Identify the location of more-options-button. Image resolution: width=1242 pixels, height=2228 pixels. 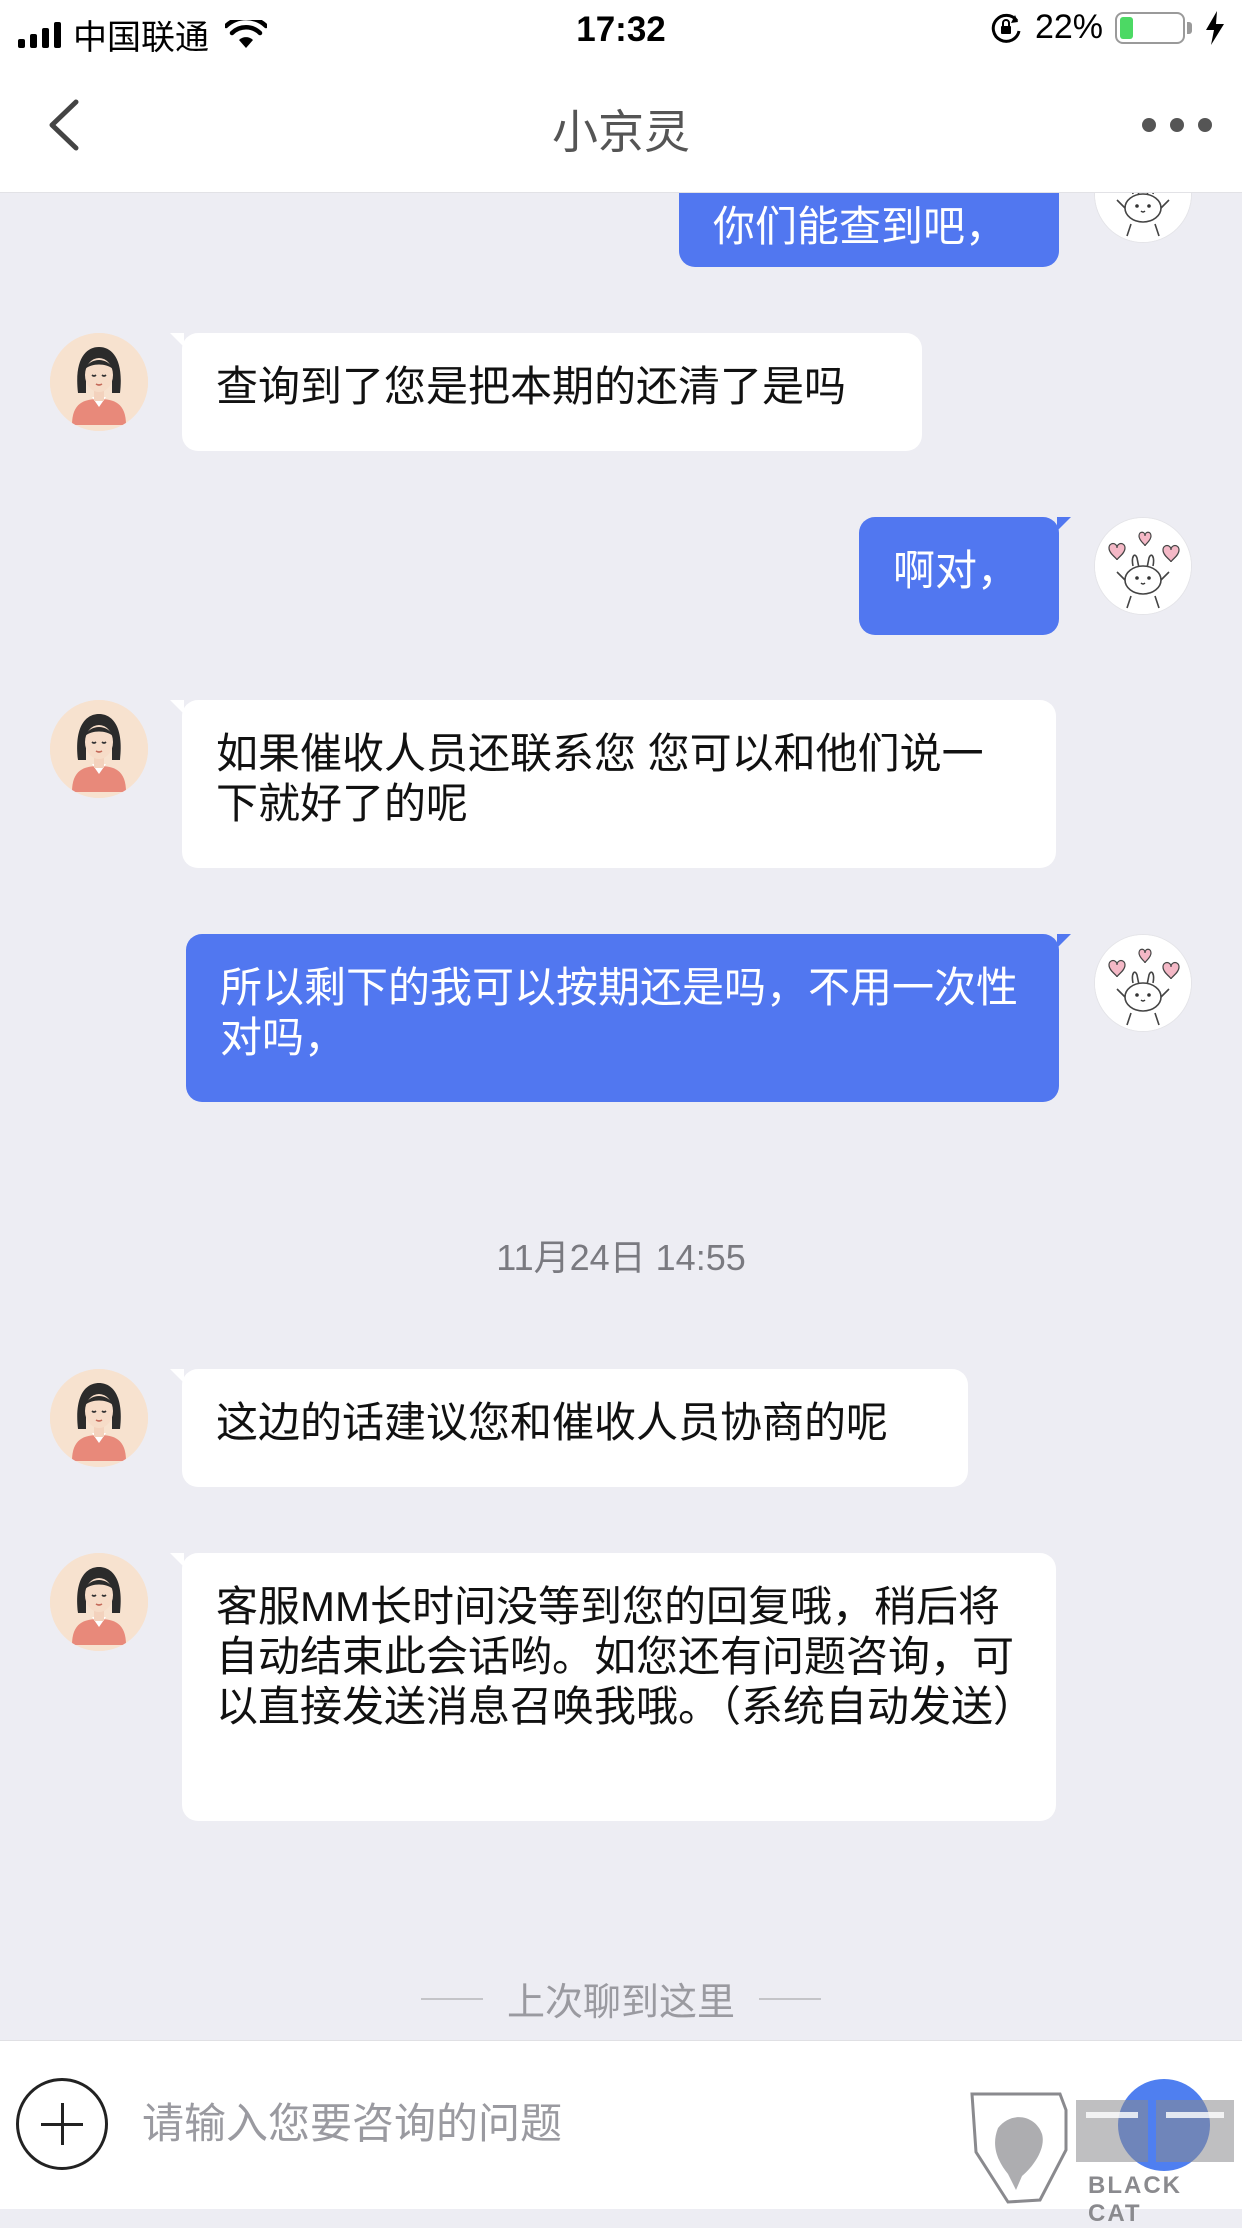
(1177, 125).